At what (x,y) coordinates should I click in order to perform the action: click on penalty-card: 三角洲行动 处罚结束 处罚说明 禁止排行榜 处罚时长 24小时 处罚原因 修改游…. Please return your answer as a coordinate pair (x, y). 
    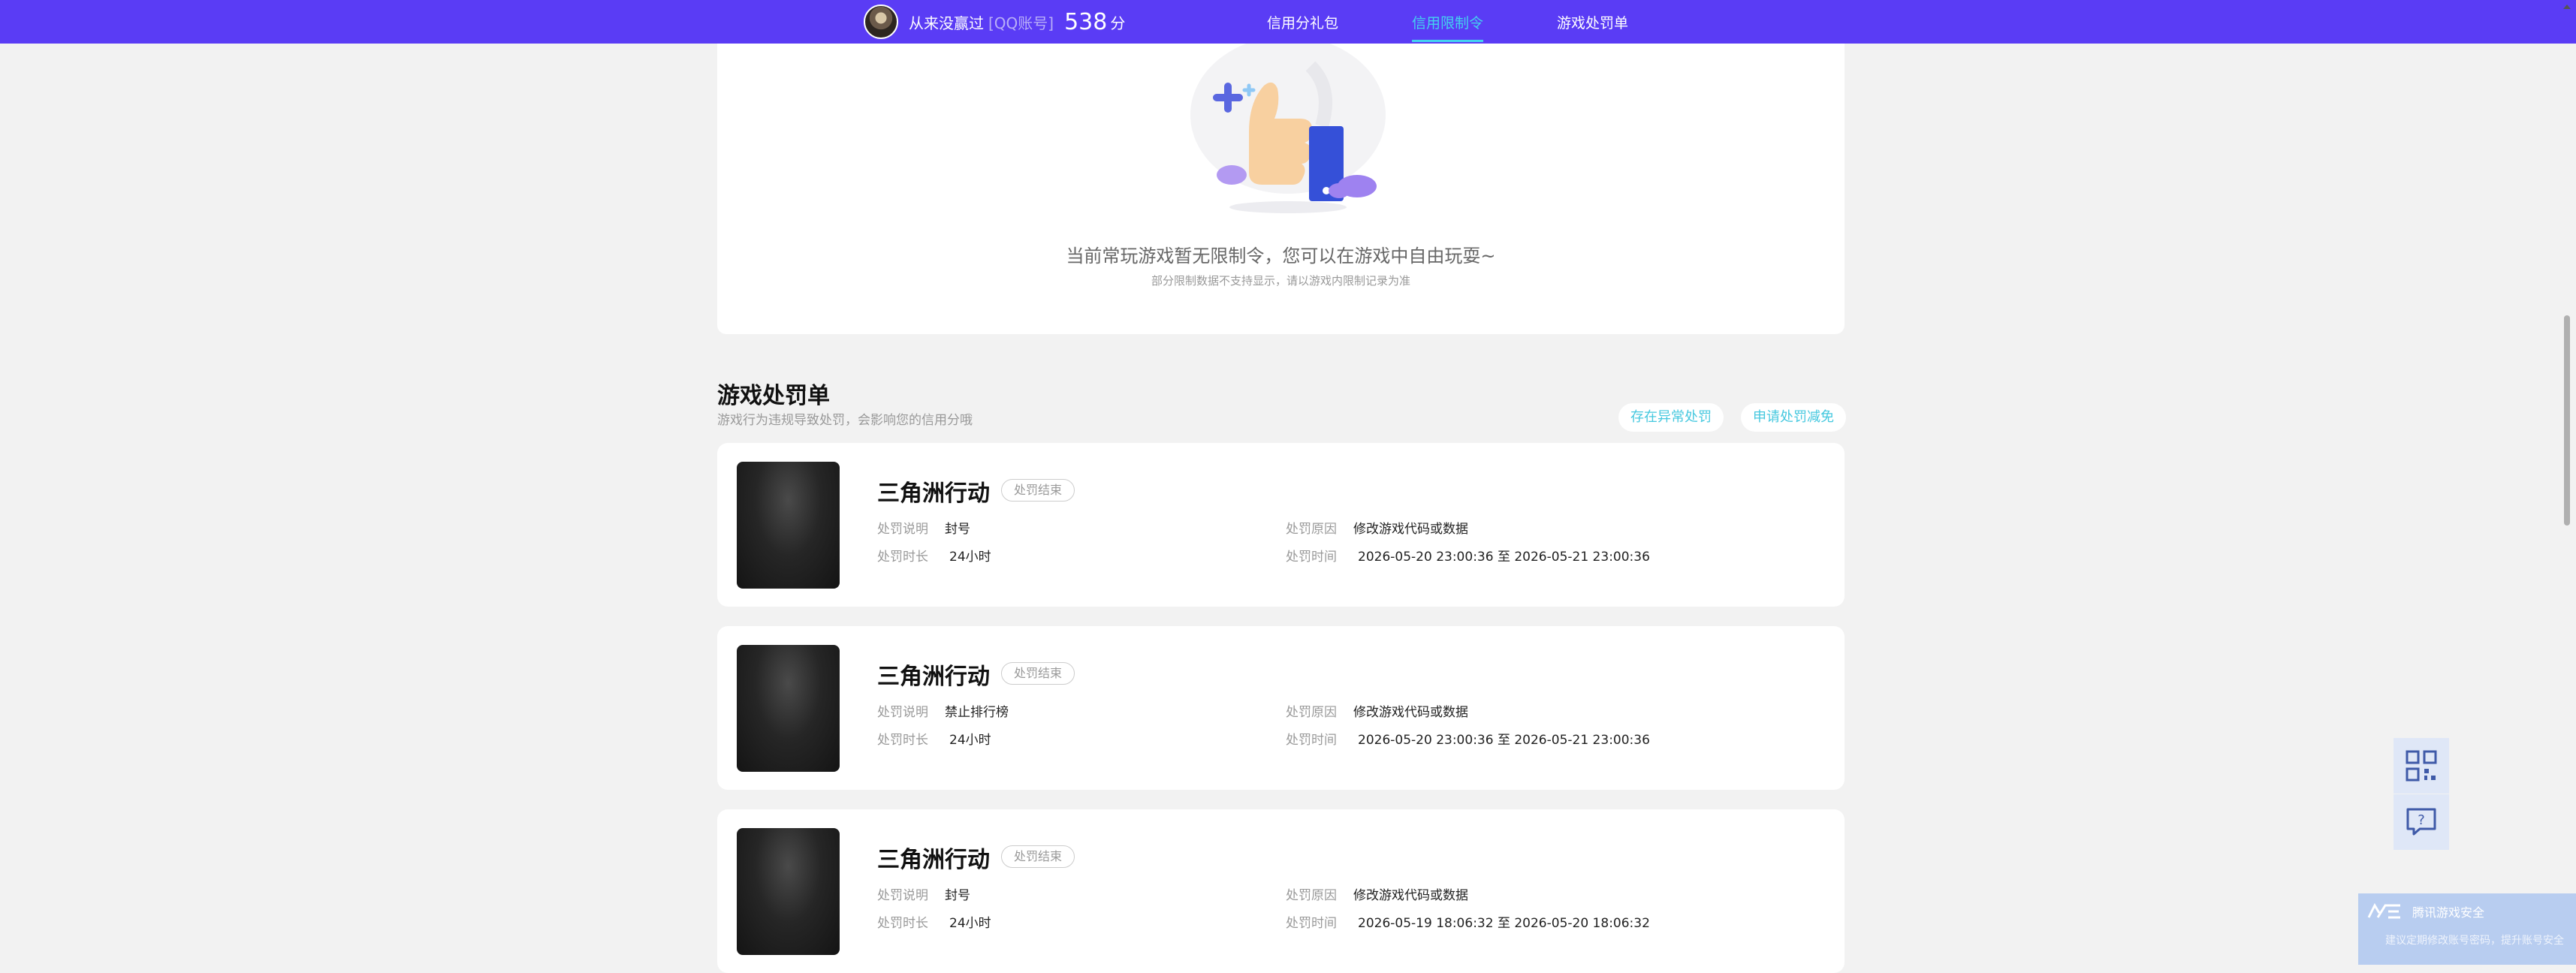
    Looking at the image, I should click on (1281, 708).